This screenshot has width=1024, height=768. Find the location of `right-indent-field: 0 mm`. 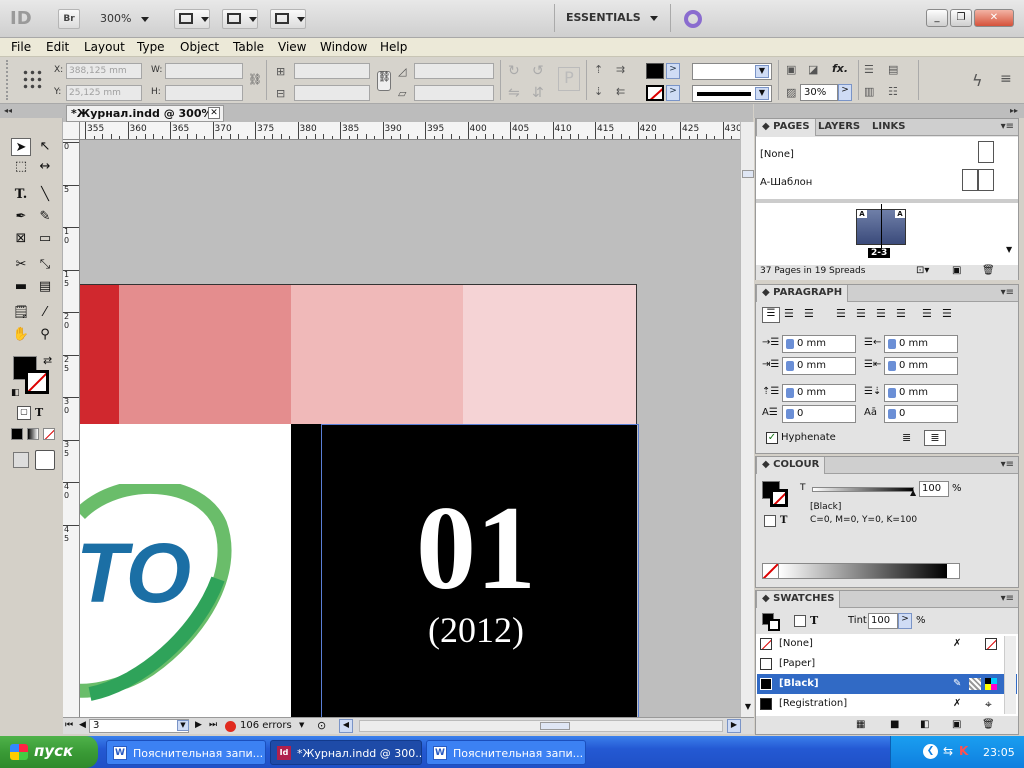

right-indent-field: 0 mm is located at coordinates (921, 344).